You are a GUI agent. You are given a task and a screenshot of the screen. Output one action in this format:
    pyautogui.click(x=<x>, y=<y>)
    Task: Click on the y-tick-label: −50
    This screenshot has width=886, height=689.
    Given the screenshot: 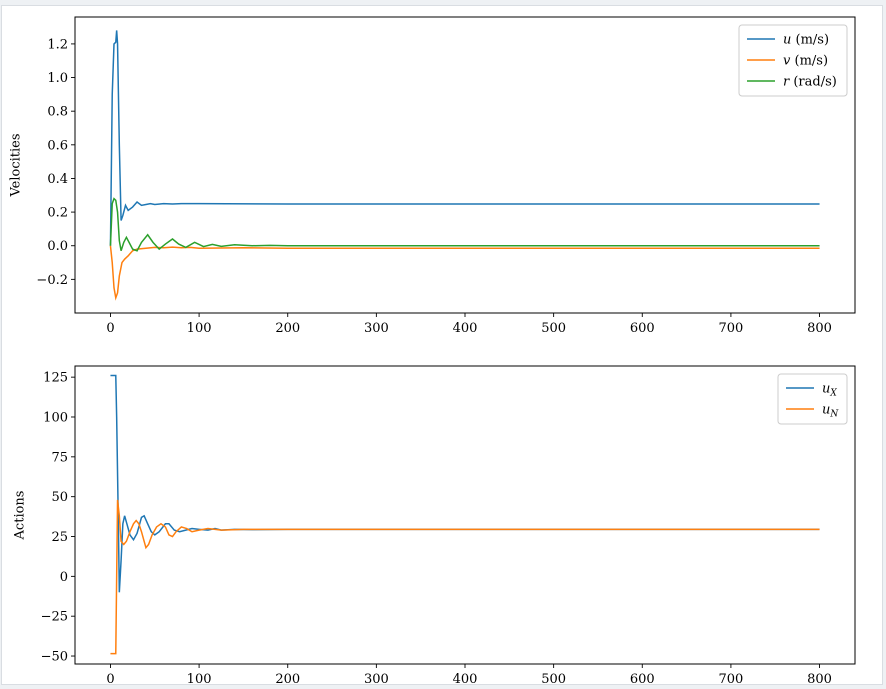 What is the action you would take?
    pyautogui.click(x=54, y=657)
    